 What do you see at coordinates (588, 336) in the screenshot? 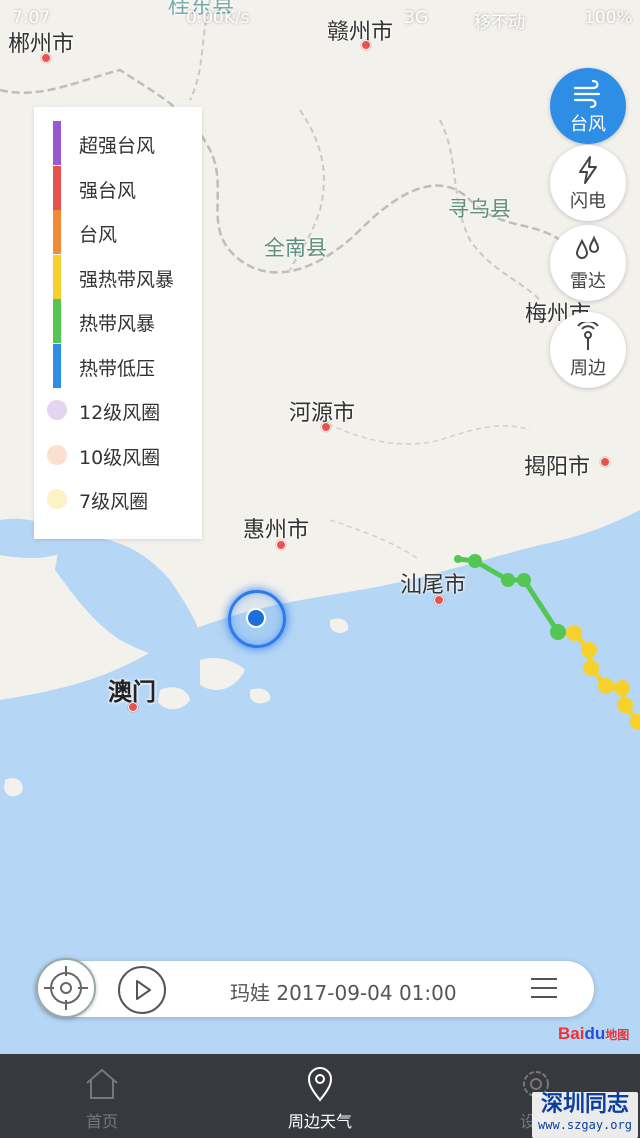
I see `nearby-signal-icon` at bounding box center [588, 336].